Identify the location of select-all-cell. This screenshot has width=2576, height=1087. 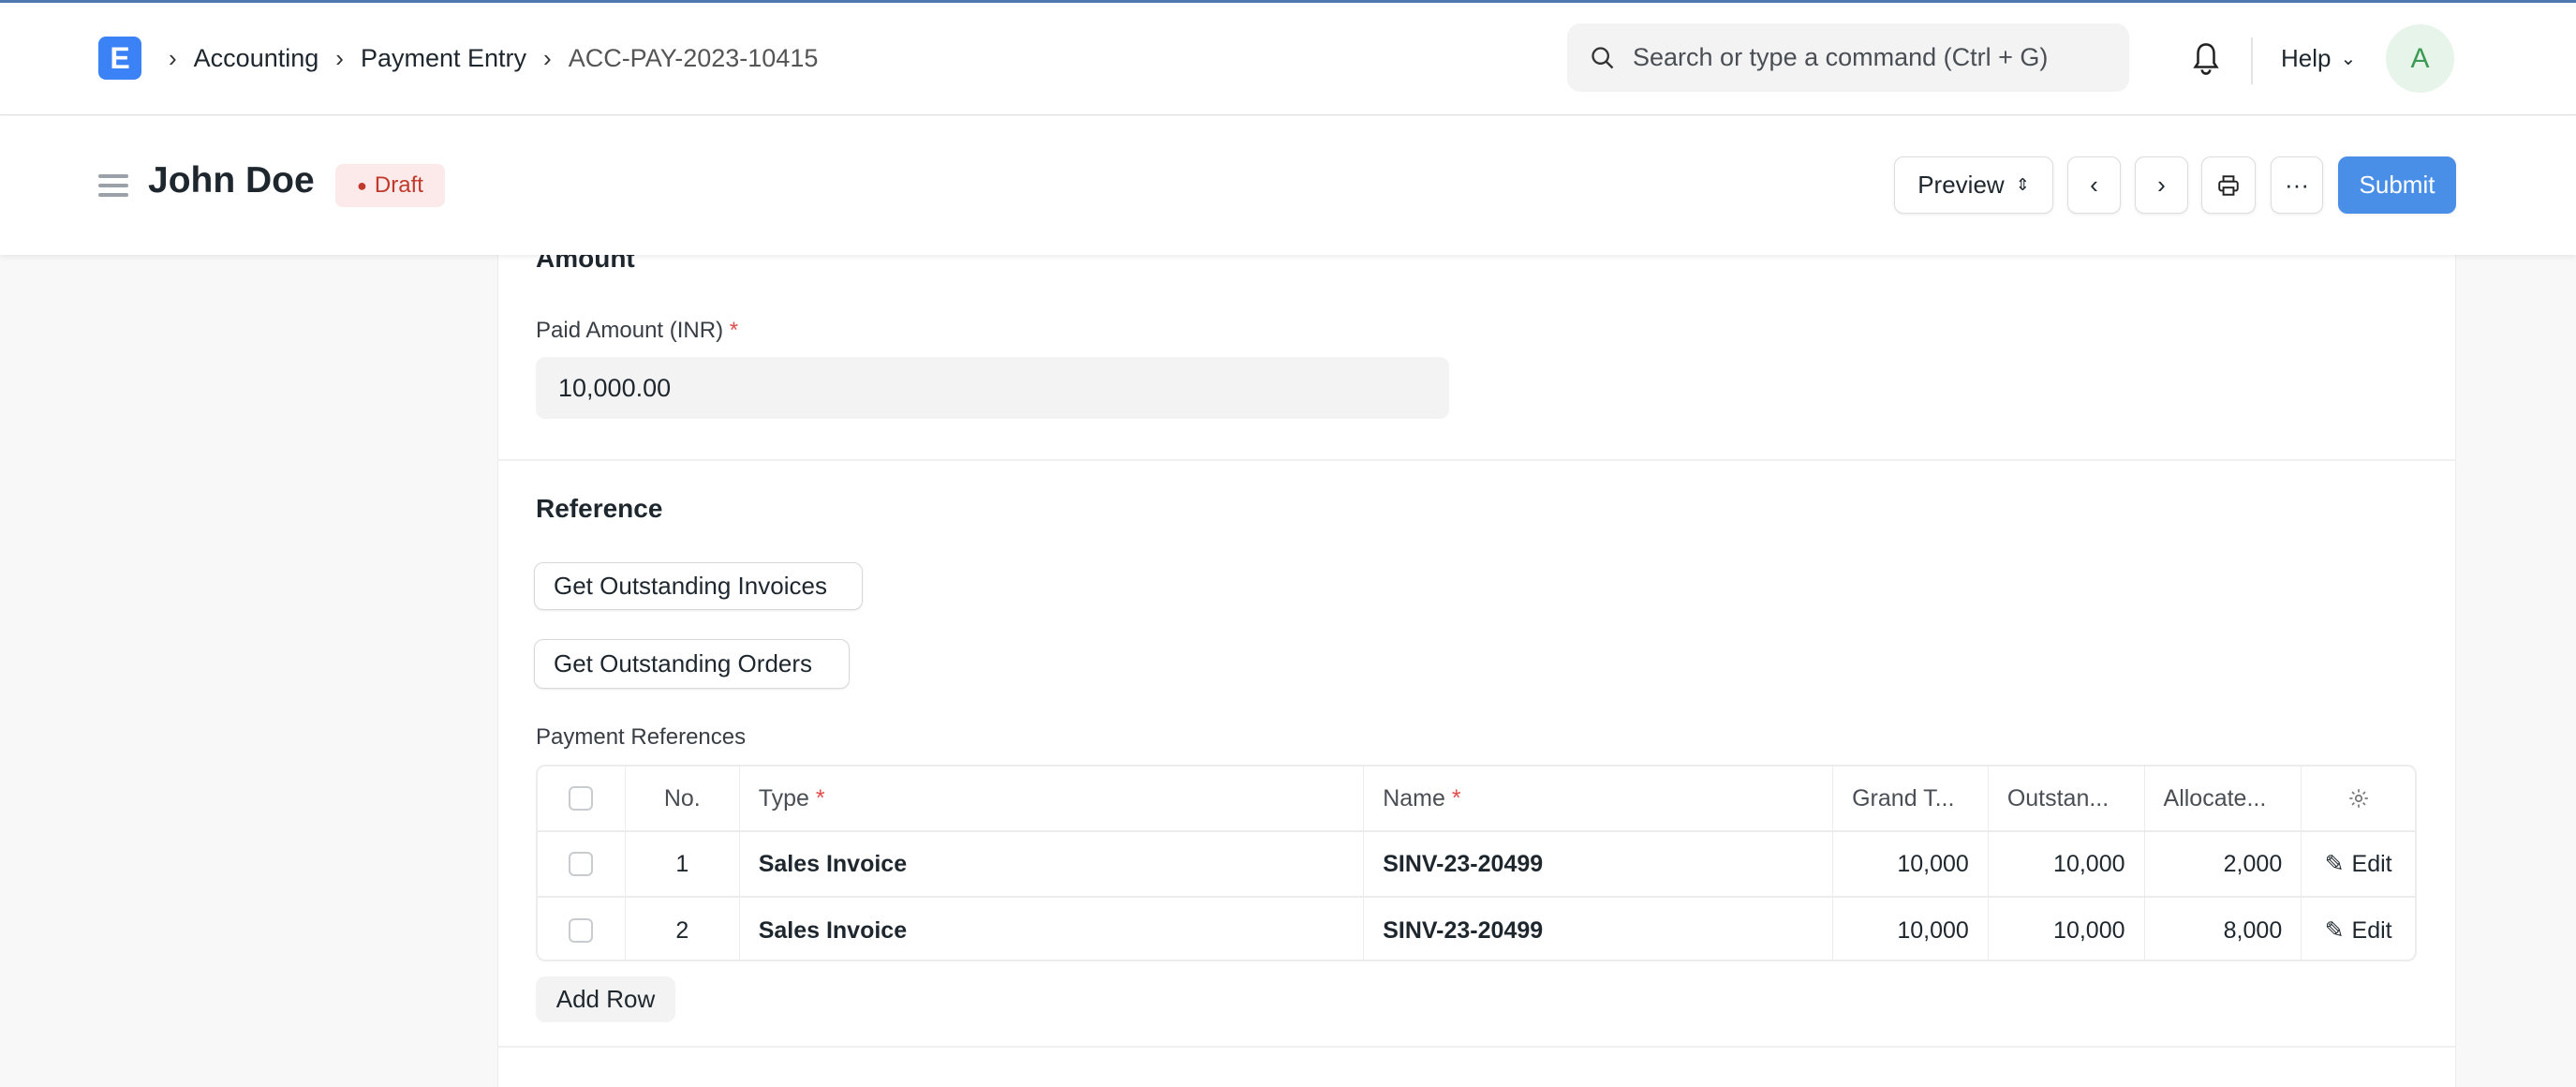
(582, 798).